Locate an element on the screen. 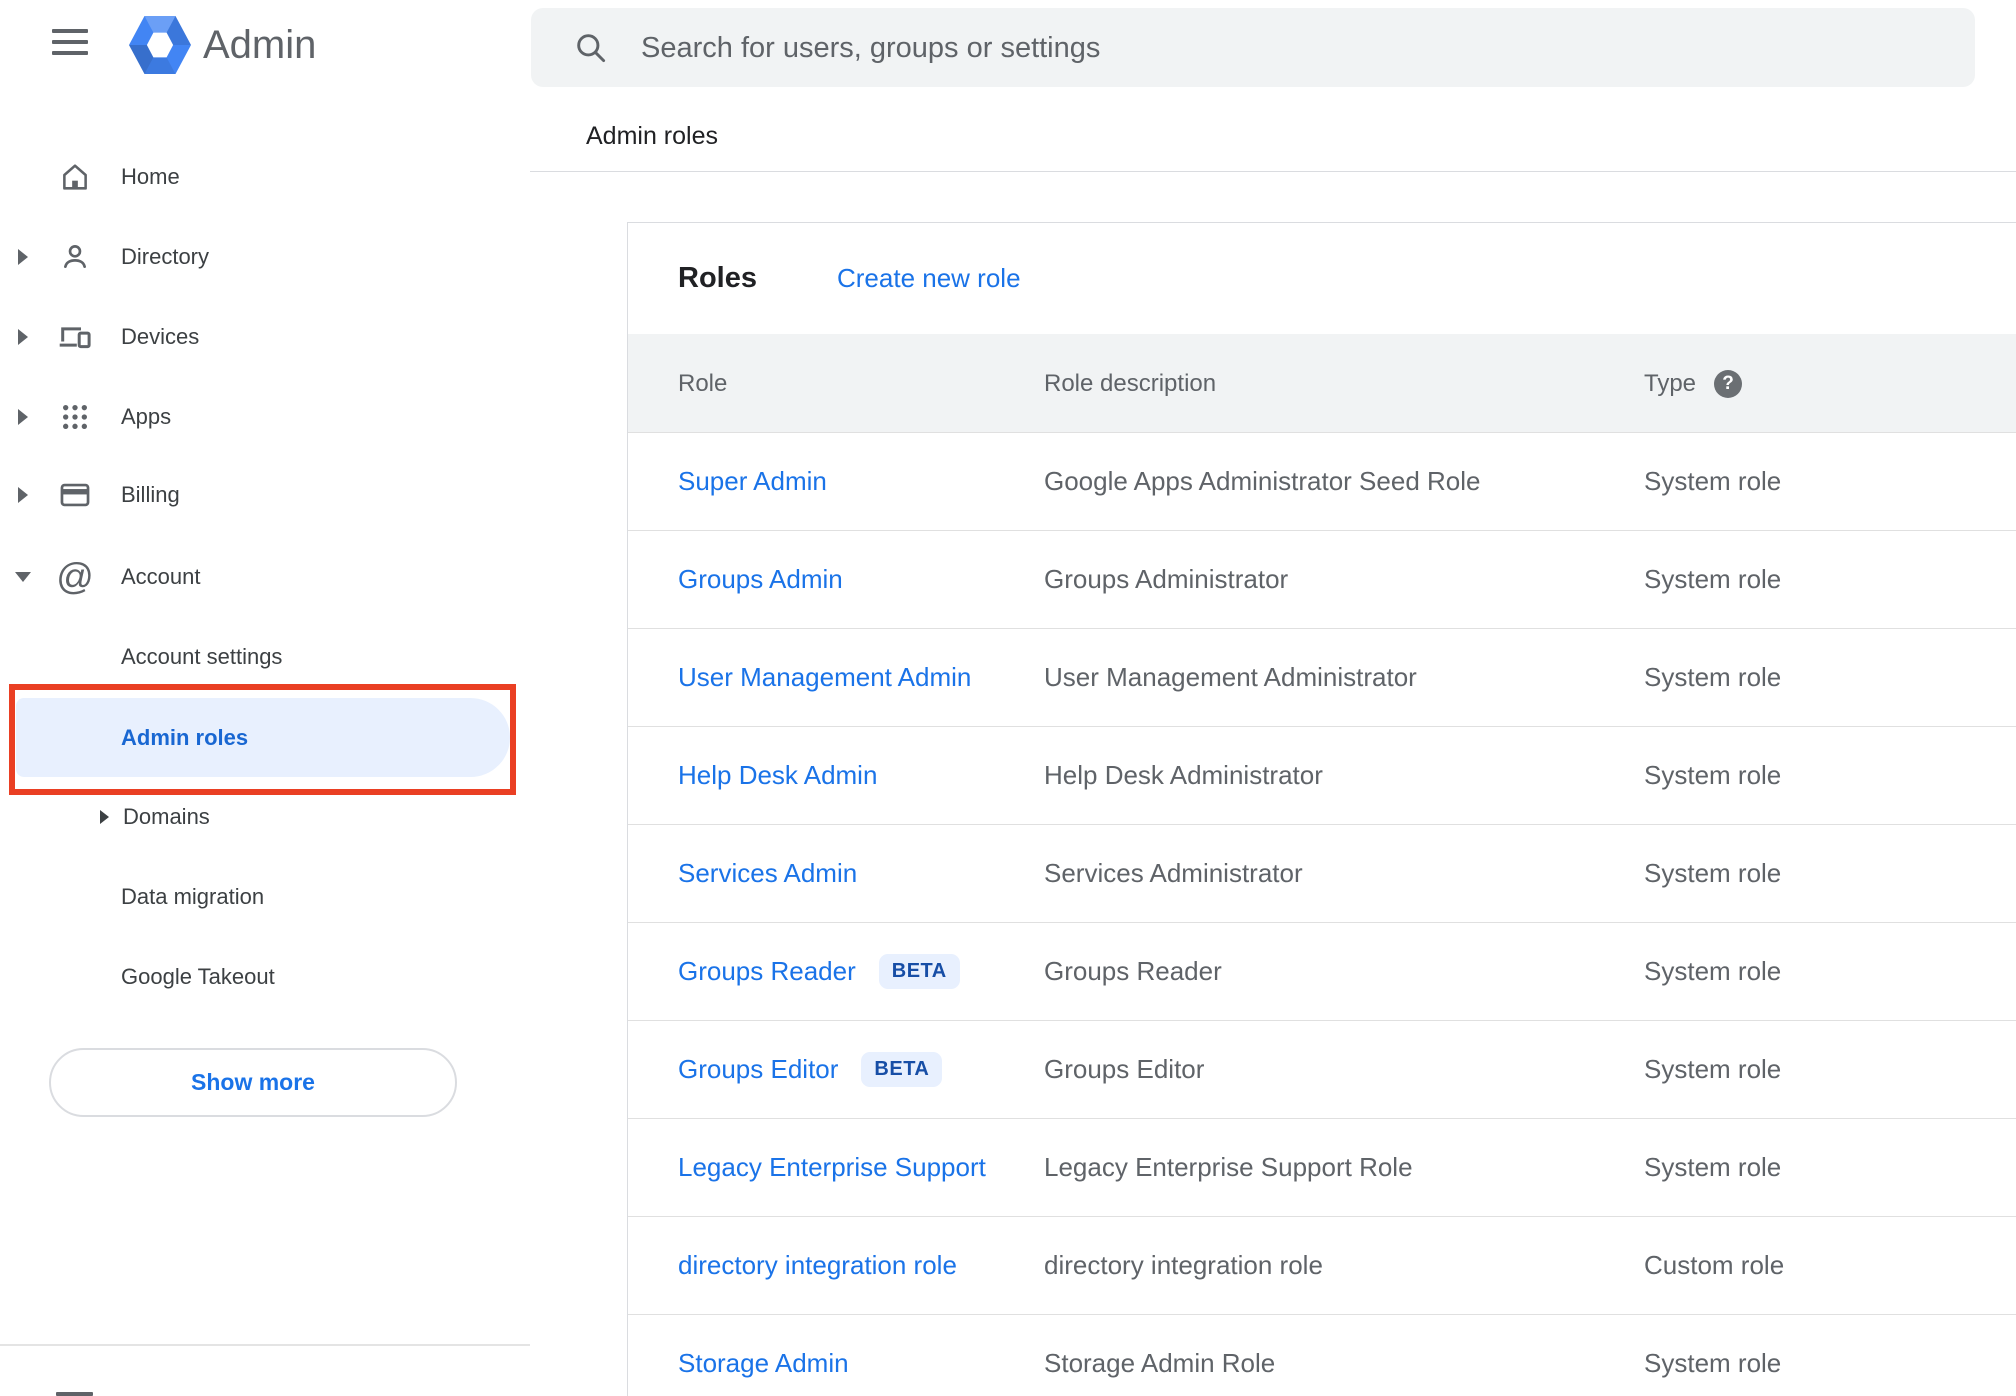 Image resolution: width=2016 pixels, height=1396 pixels. help-icon: ? is located at coordinates (1728, 384).